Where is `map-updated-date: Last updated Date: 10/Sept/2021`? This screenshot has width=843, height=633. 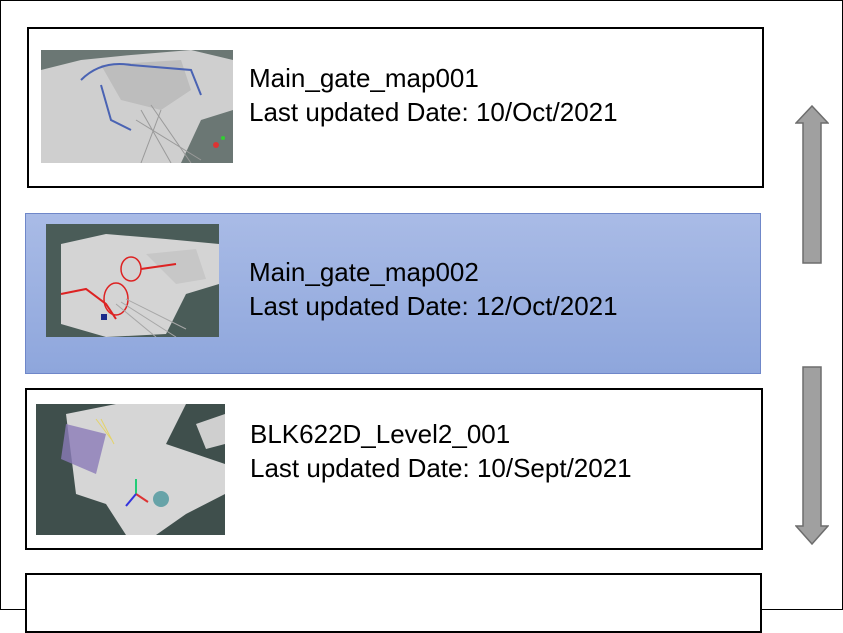 map-updated-date: Last updated Date: 10/Sept/2021 is located at coordinates (441, 468).